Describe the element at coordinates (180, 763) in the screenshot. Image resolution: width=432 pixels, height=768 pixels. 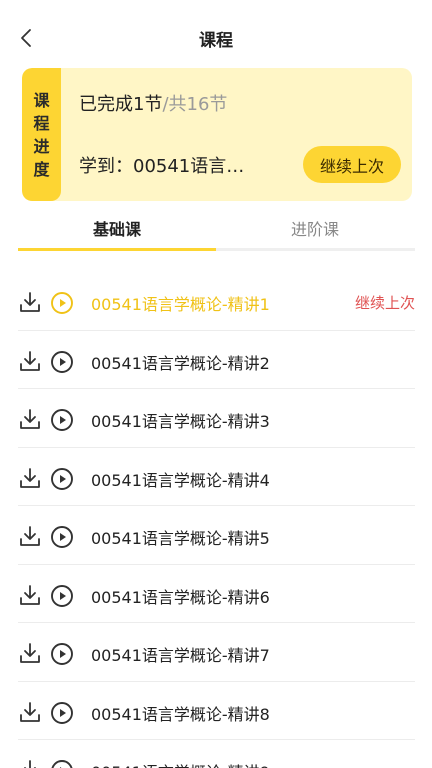
I see `lesson-title: 00541语言学概论-精讲9` at that location.